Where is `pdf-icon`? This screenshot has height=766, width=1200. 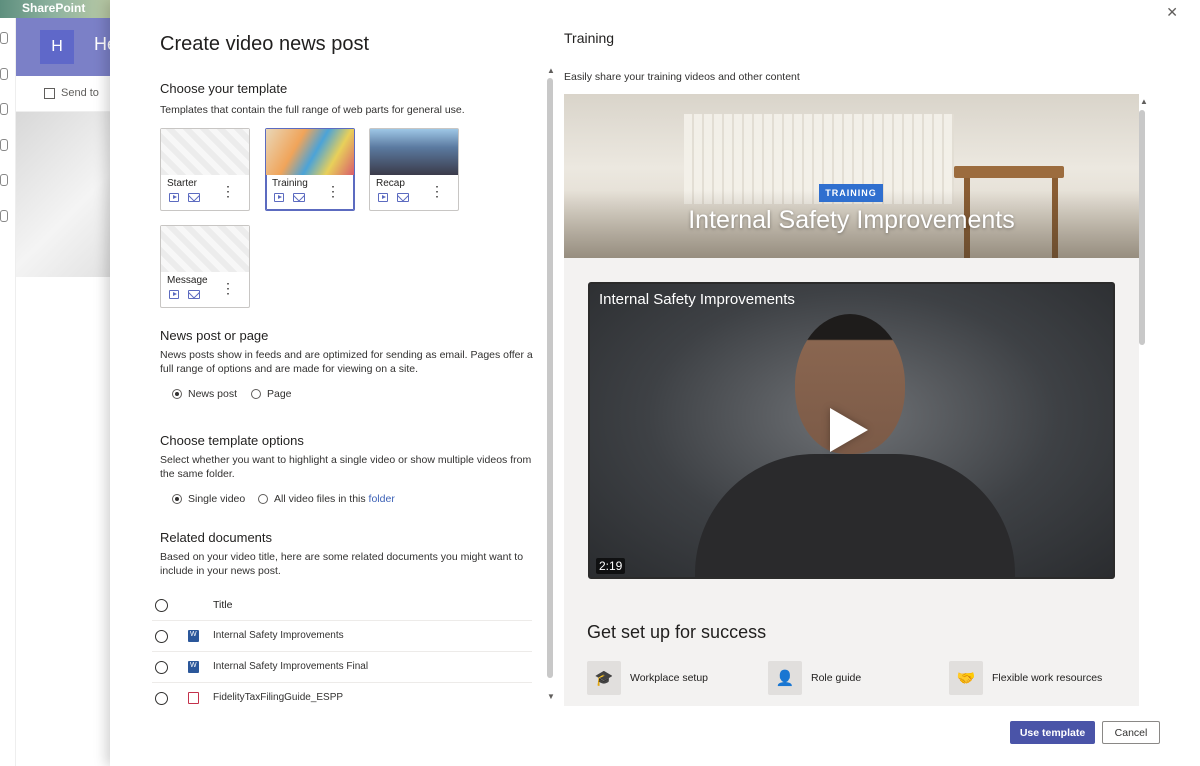
pdf-icon is located at coordinates (193, 698).